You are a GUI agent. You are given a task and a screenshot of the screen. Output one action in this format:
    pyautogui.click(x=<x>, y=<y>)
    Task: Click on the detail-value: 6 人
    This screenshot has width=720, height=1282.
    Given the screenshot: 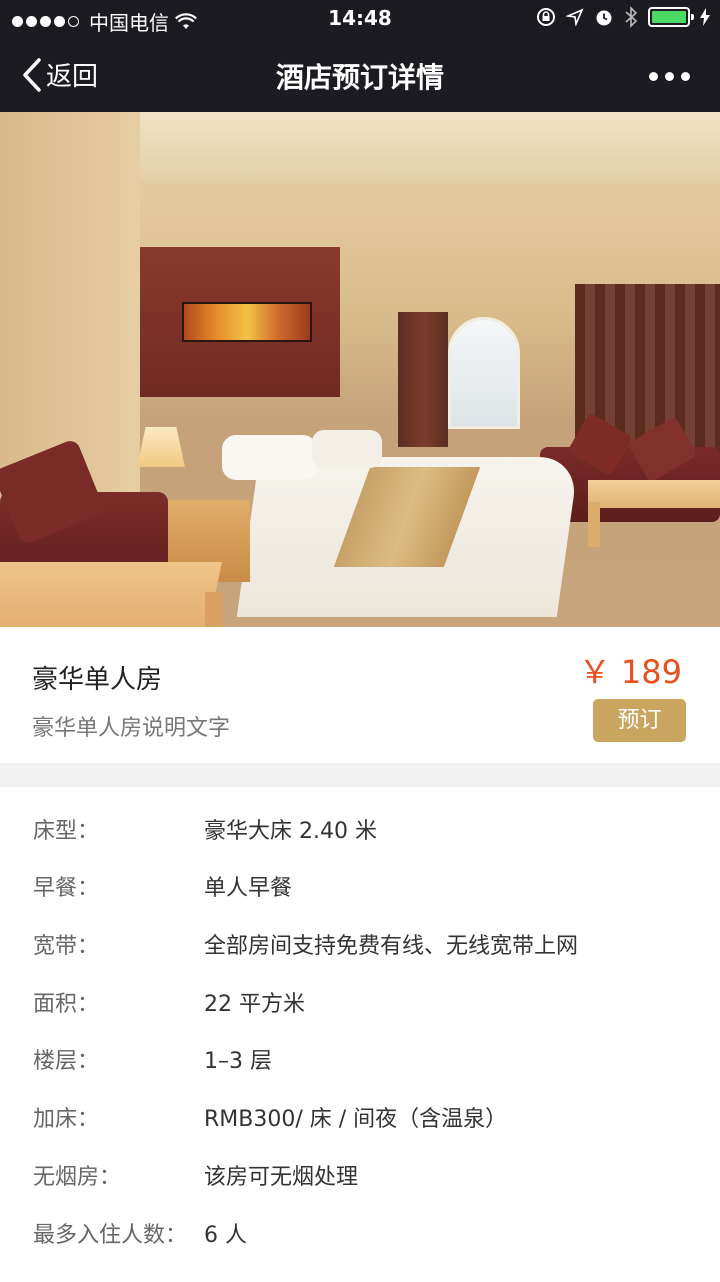 What is the action you would take?
    pyautogui.click(x=225, y=1235)
    